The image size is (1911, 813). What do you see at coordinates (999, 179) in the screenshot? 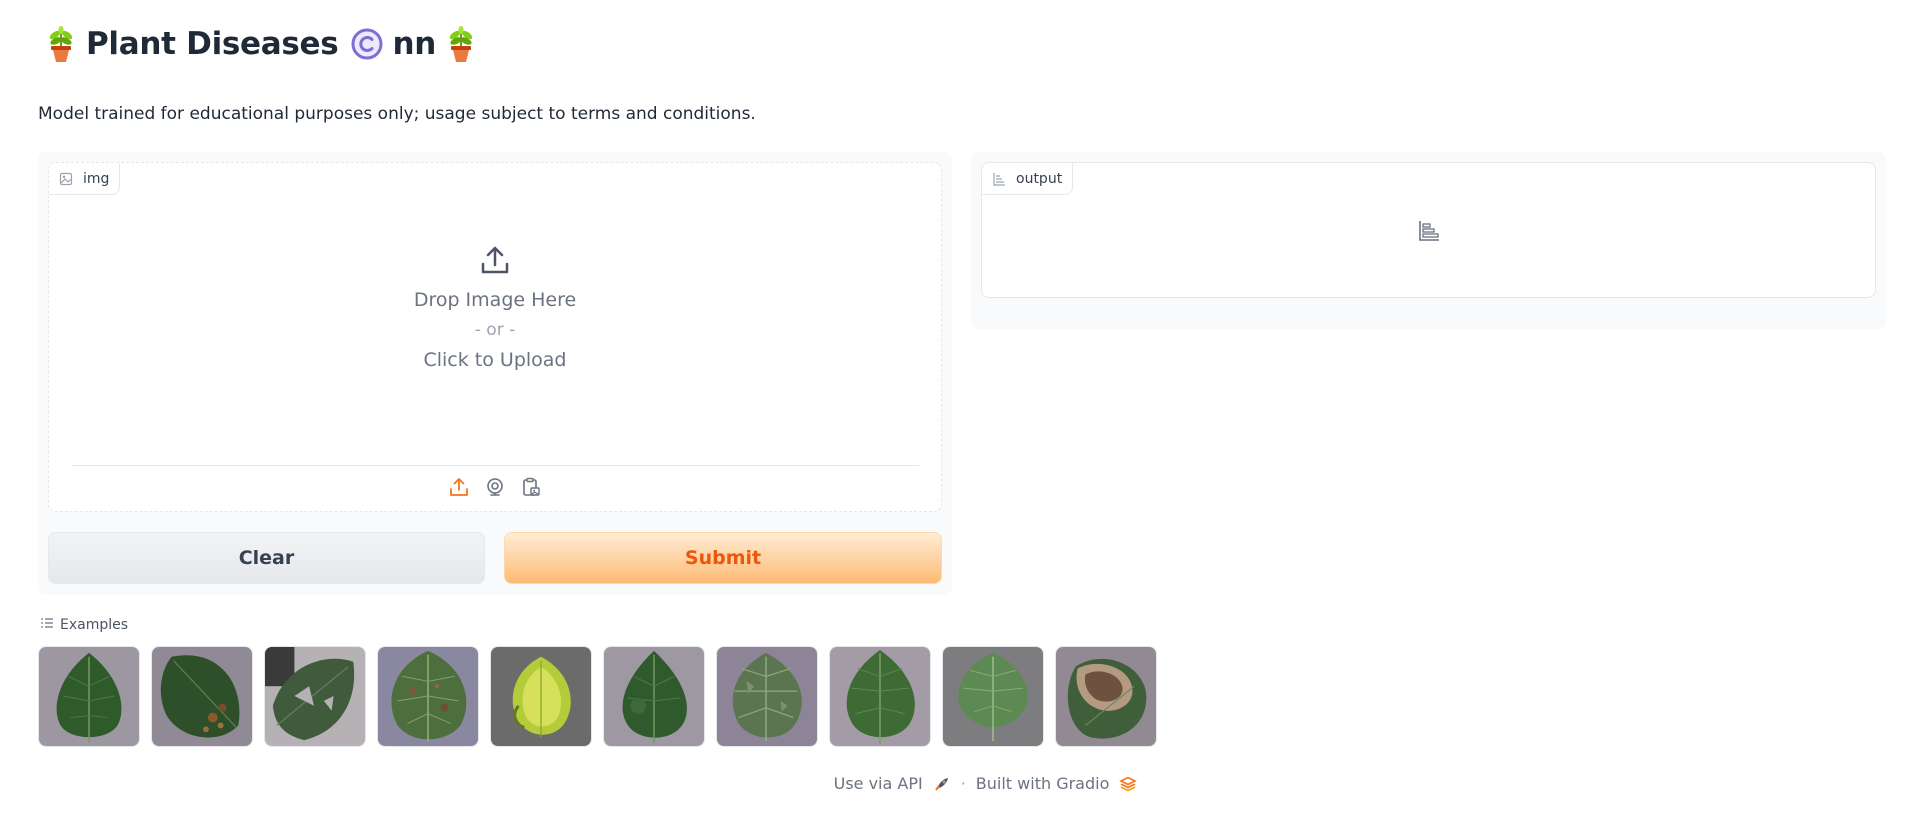
I see `bar-chart-icon` at bounding box center [999, 179].